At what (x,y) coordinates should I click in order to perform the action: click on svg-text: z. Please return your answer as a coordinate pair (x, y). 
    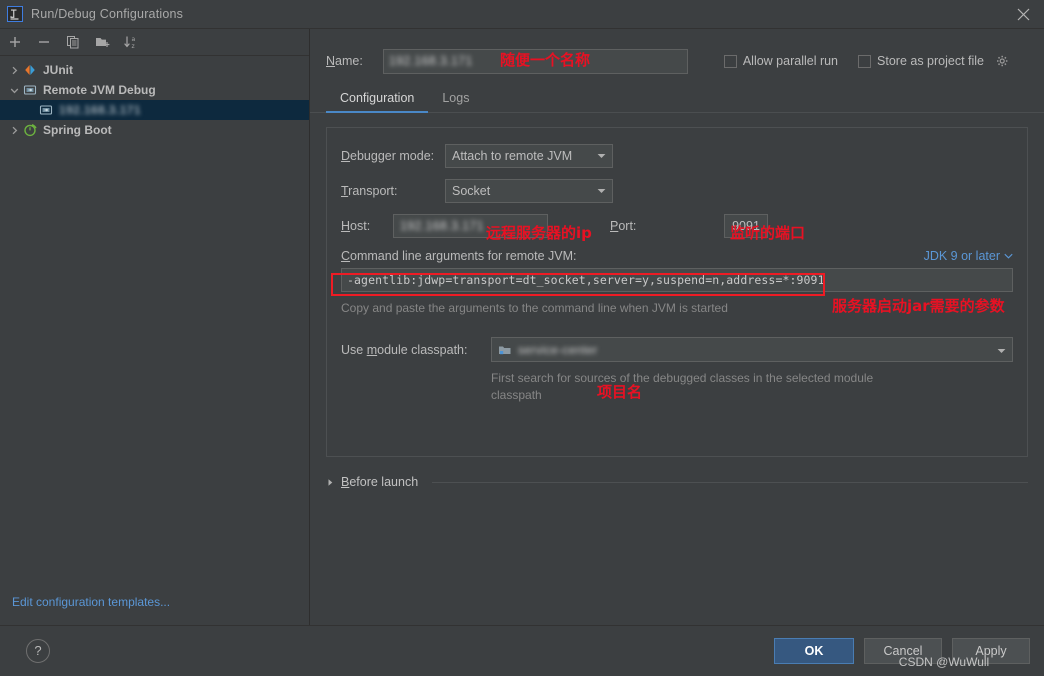
    Looking at the image, I should click on (132, 46).